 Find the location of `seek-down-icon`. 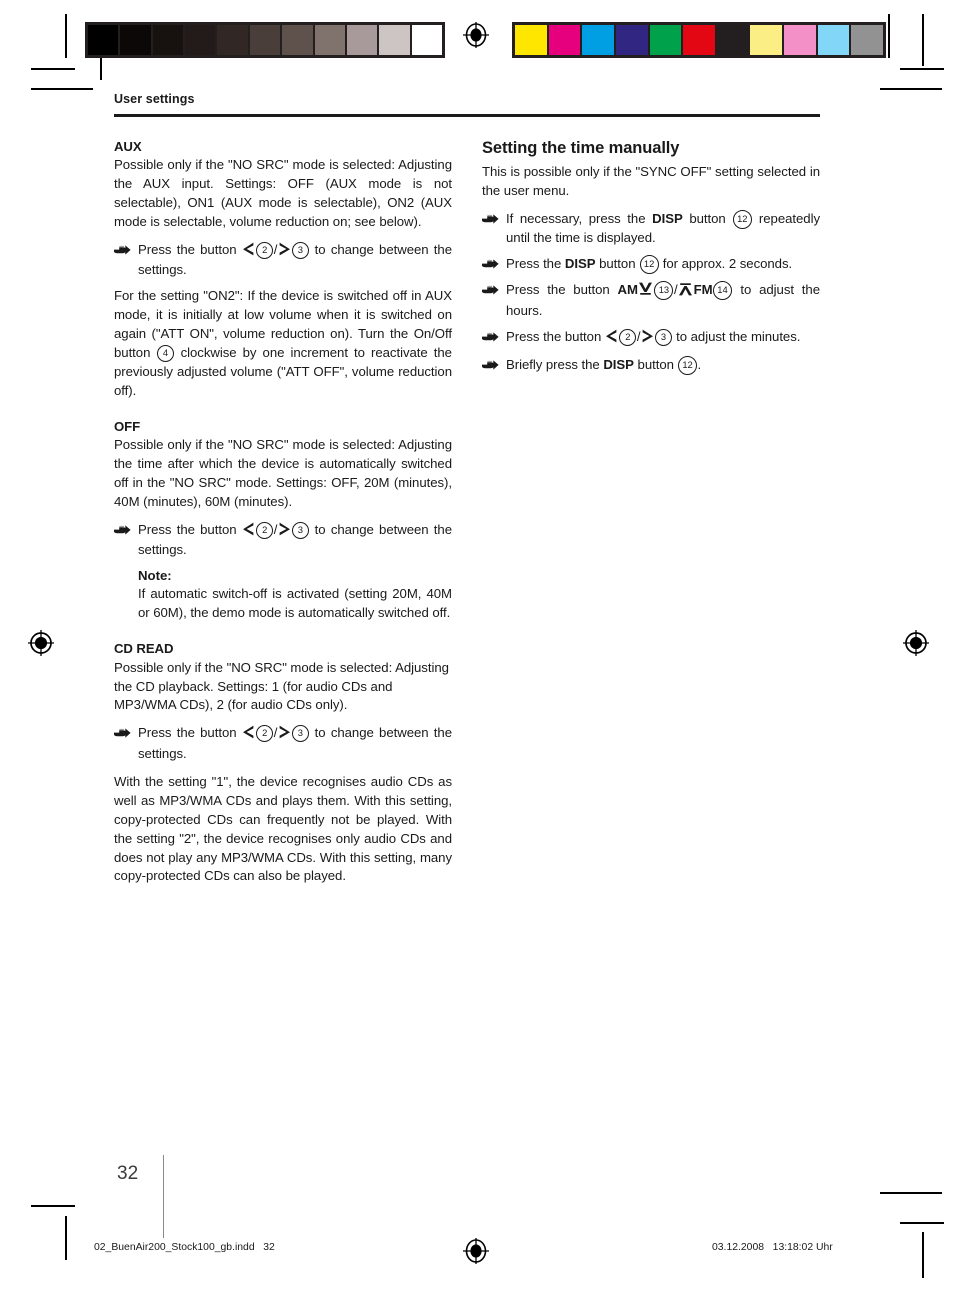

seek-down-icon is located at coordinates (645, 292).